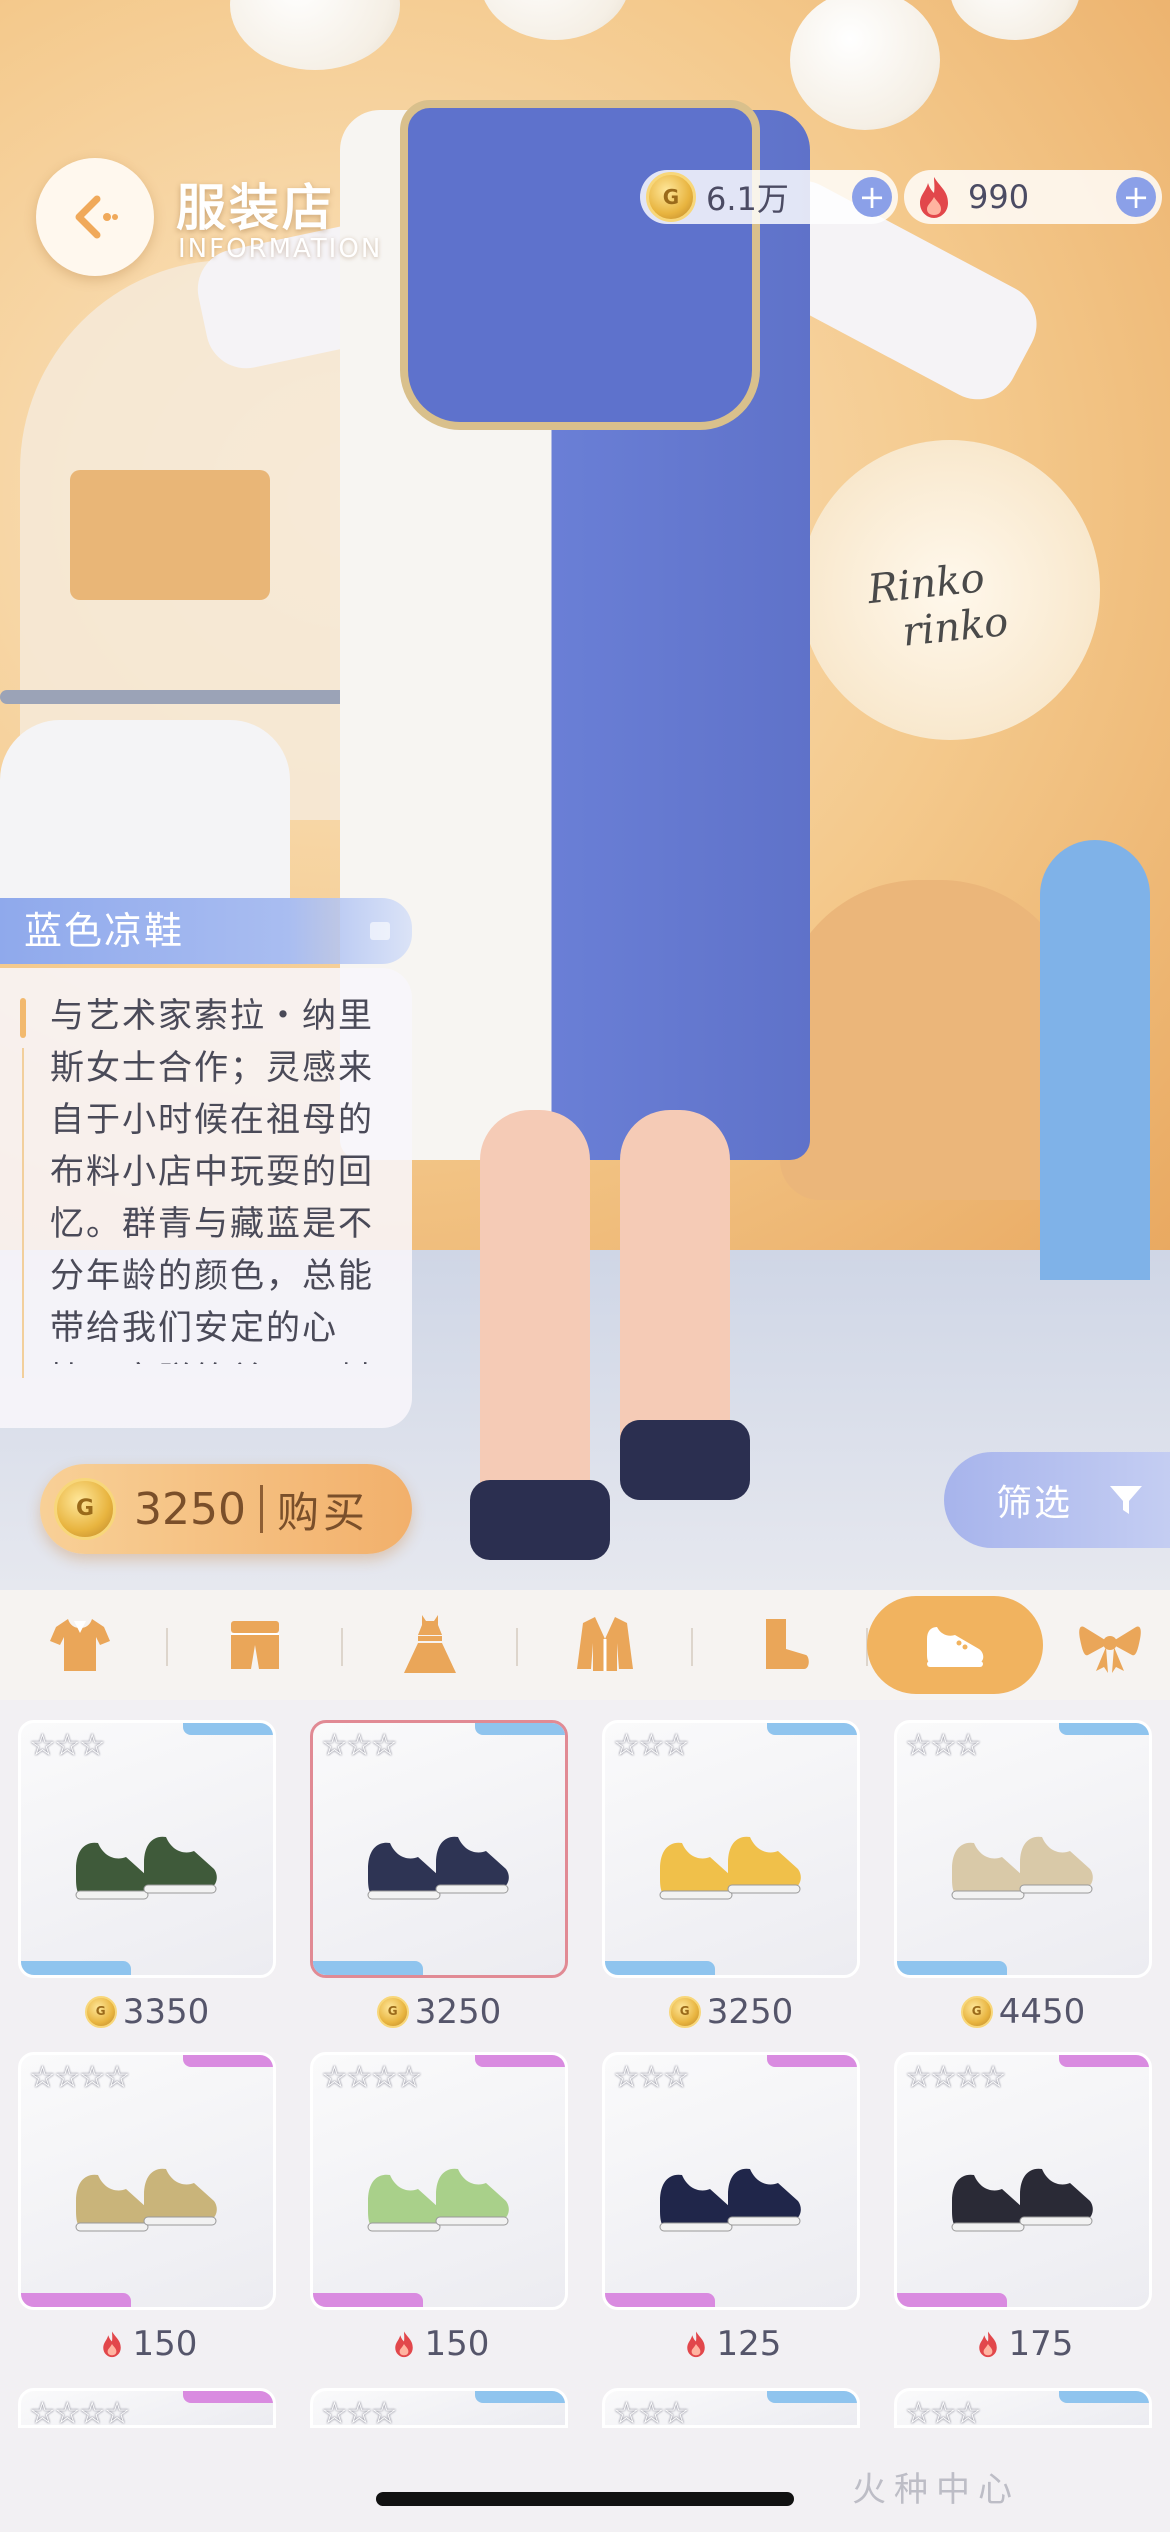 This screenshot has width=1170, height=2532. I want to click on tab-bottoms, so click(259, 1645).